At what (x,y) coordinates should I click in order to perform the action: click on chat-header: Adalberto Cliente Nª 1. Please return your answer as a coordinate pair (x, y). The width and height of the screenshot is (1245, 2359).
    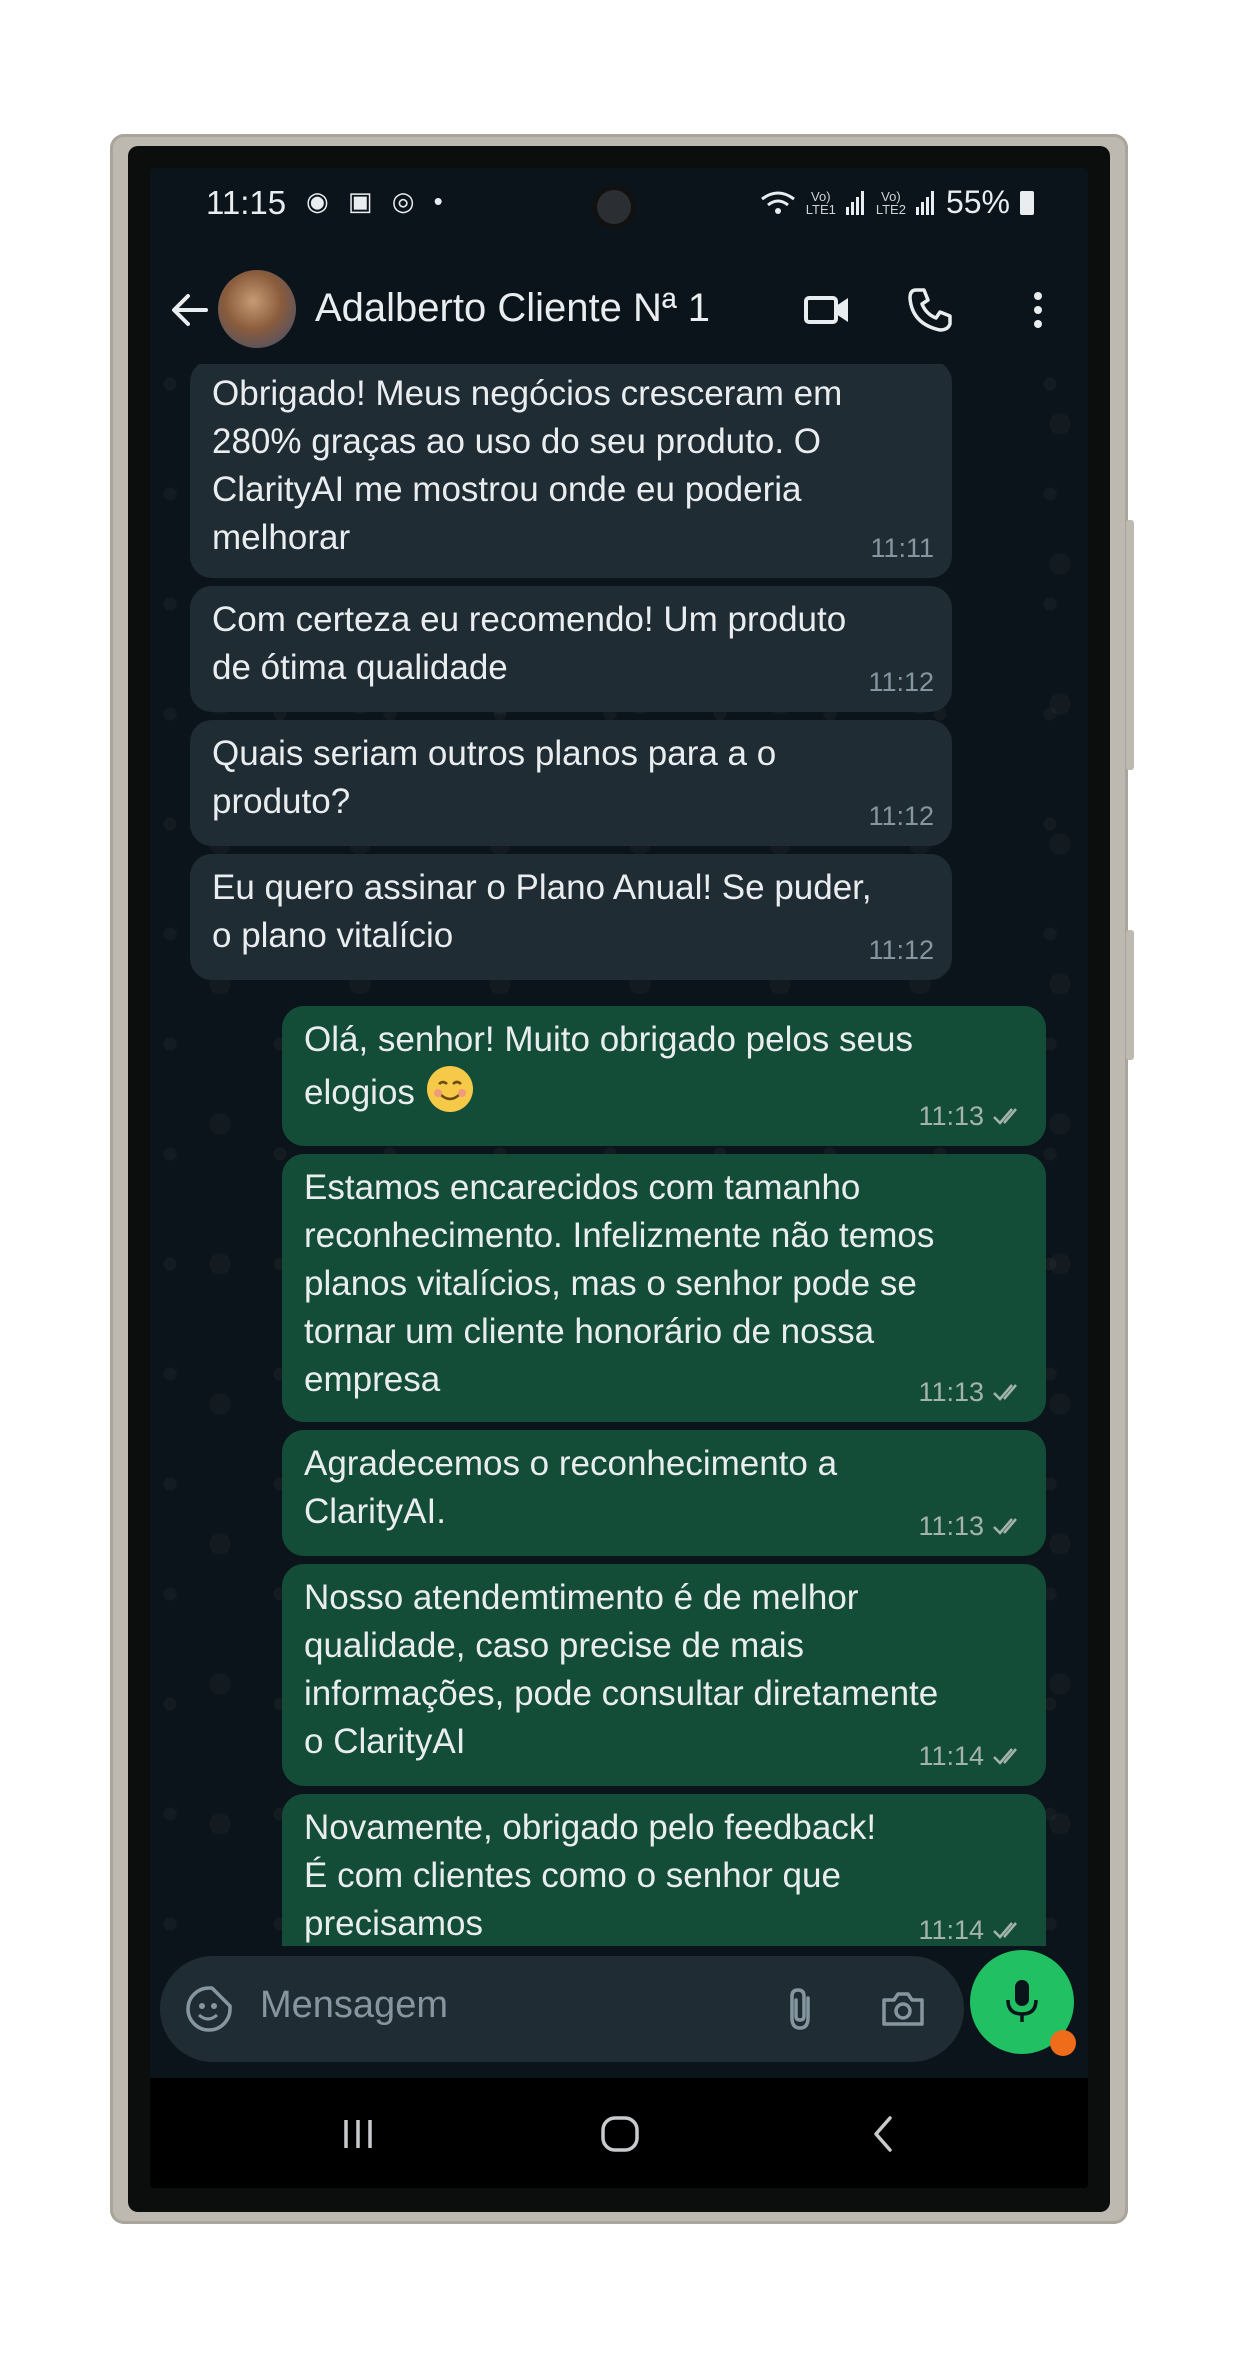
    Looking at the image, I should click on (619, 310).